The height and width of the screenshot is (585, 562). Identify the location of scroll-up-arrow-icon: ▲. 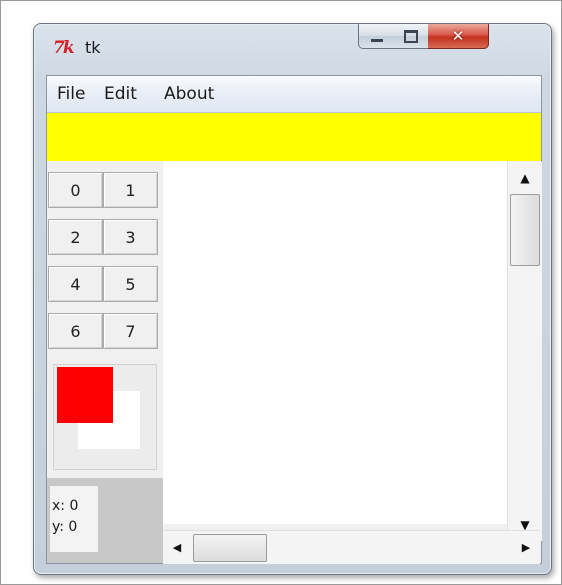
(525, 178).